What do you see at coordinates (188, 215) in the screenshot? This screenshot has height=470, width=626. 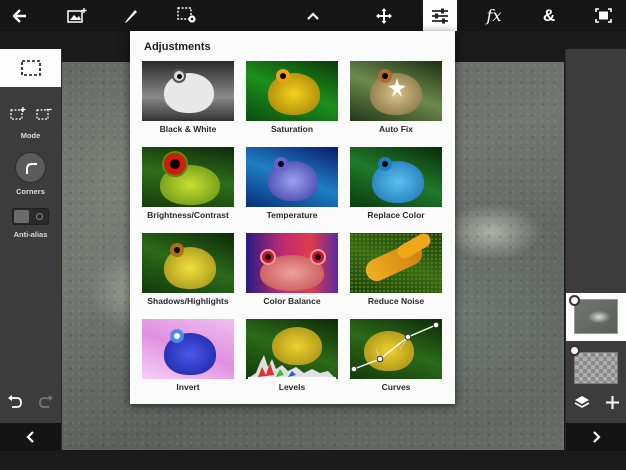 I see `adjustment-label: Brightness/Contrast` at bounding box center [188, 215].